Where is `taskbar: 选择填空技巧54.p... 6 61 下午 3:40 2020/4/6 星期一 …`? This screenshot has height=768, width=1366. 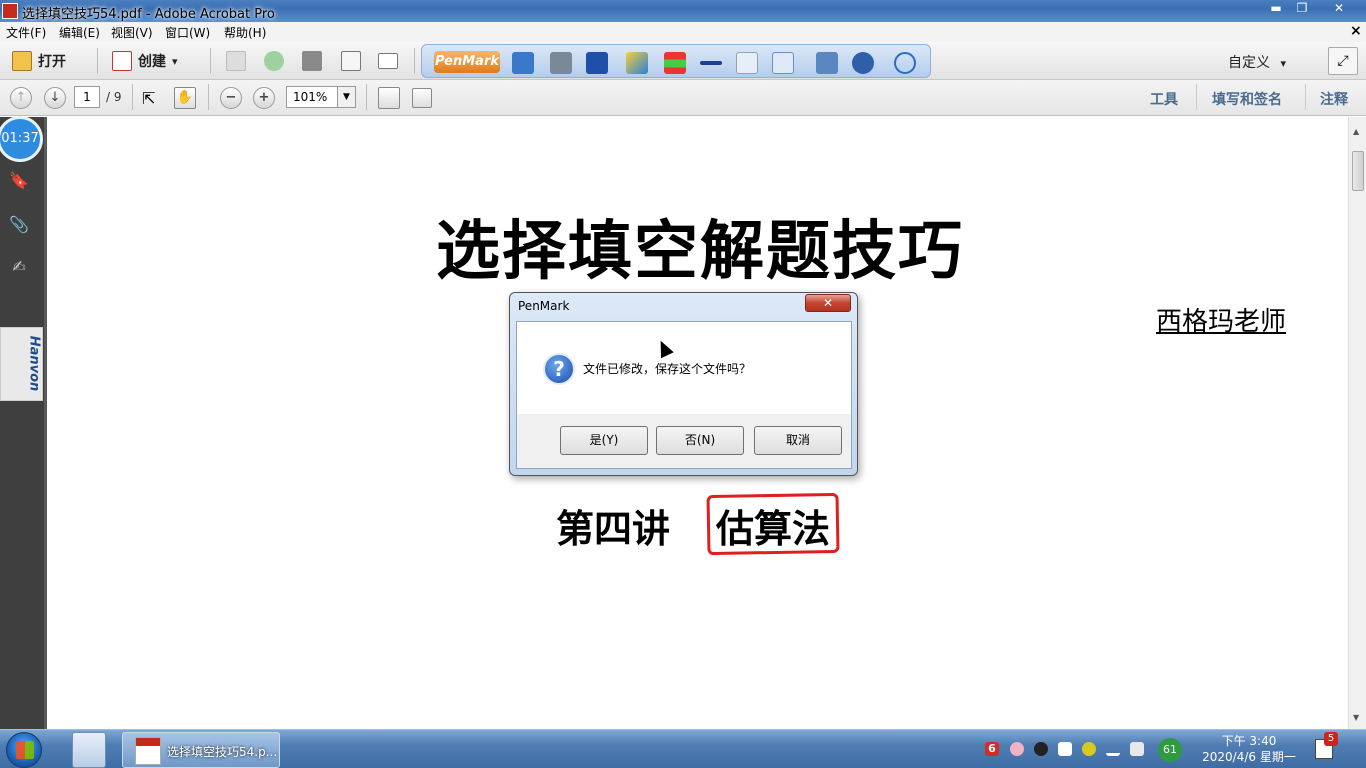
taskbar: 选择填空技巧54.p... 6 61 下午 3:40 2020/4/6 星期一 … is located at coordinates (683, 748).